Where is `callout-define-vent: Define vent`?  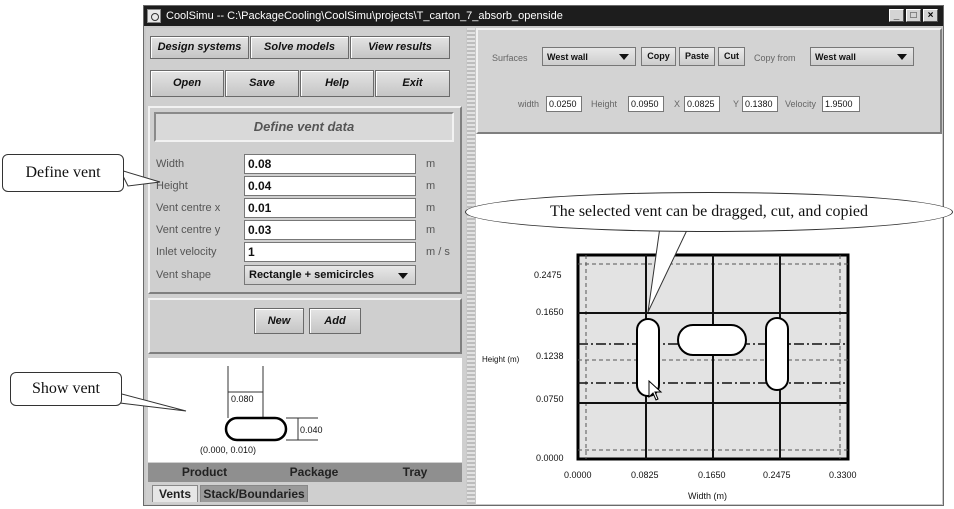 callout-define-vent: Define vent is located at coordinates (63, 173).